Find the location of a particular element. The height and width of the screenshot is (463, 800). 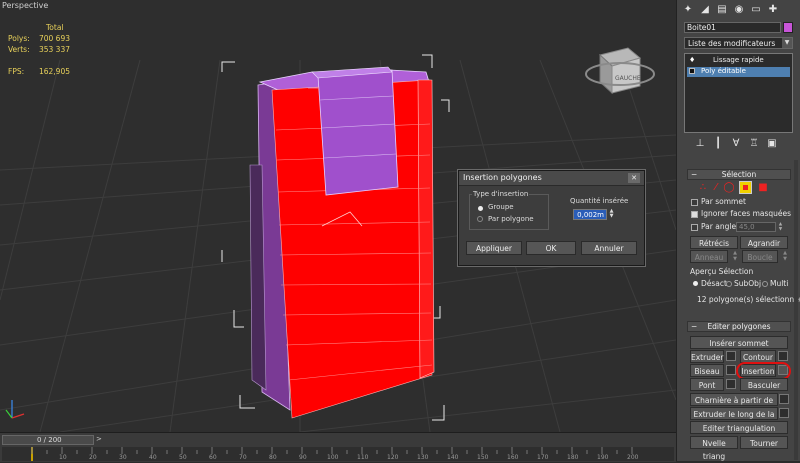

loop-spinner-icon: ▲ ▼ is located at coordinates (785, 256).